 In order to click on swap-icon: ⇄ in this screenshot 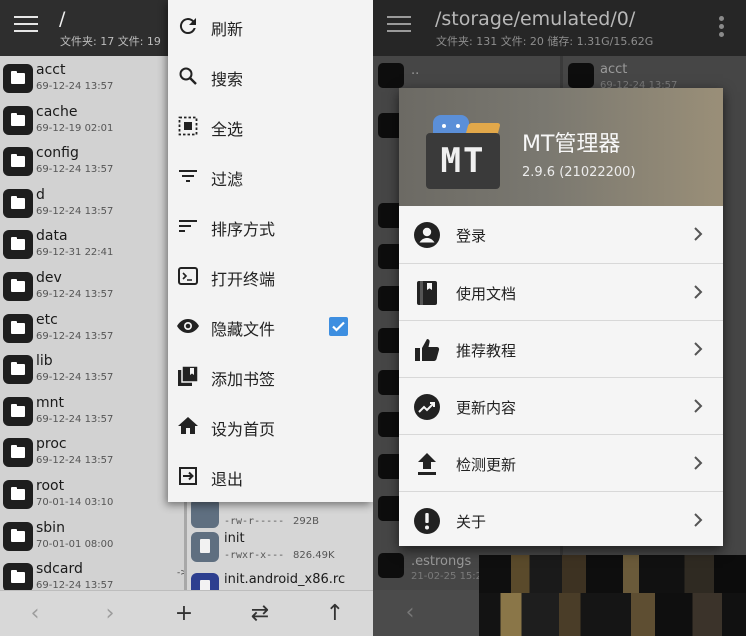, I will do `click(260, 614)`.